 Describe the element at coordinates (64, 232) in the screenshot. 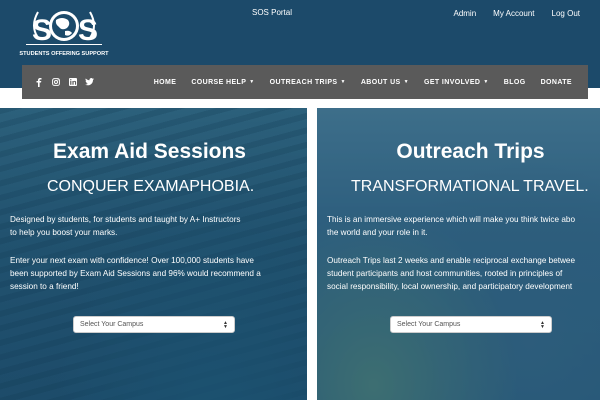

I see `text-line: to help you boost your marks.` at that location.